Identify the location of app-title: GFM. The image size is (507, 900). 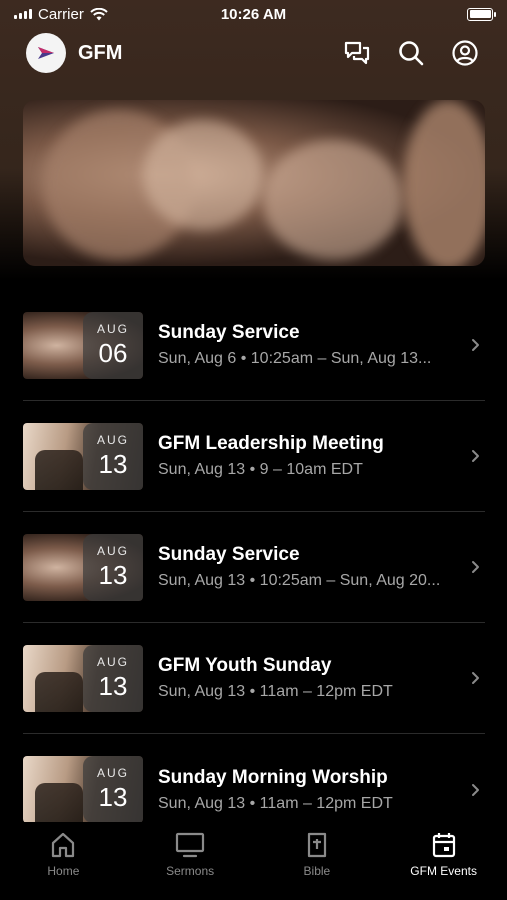
(100, 52).